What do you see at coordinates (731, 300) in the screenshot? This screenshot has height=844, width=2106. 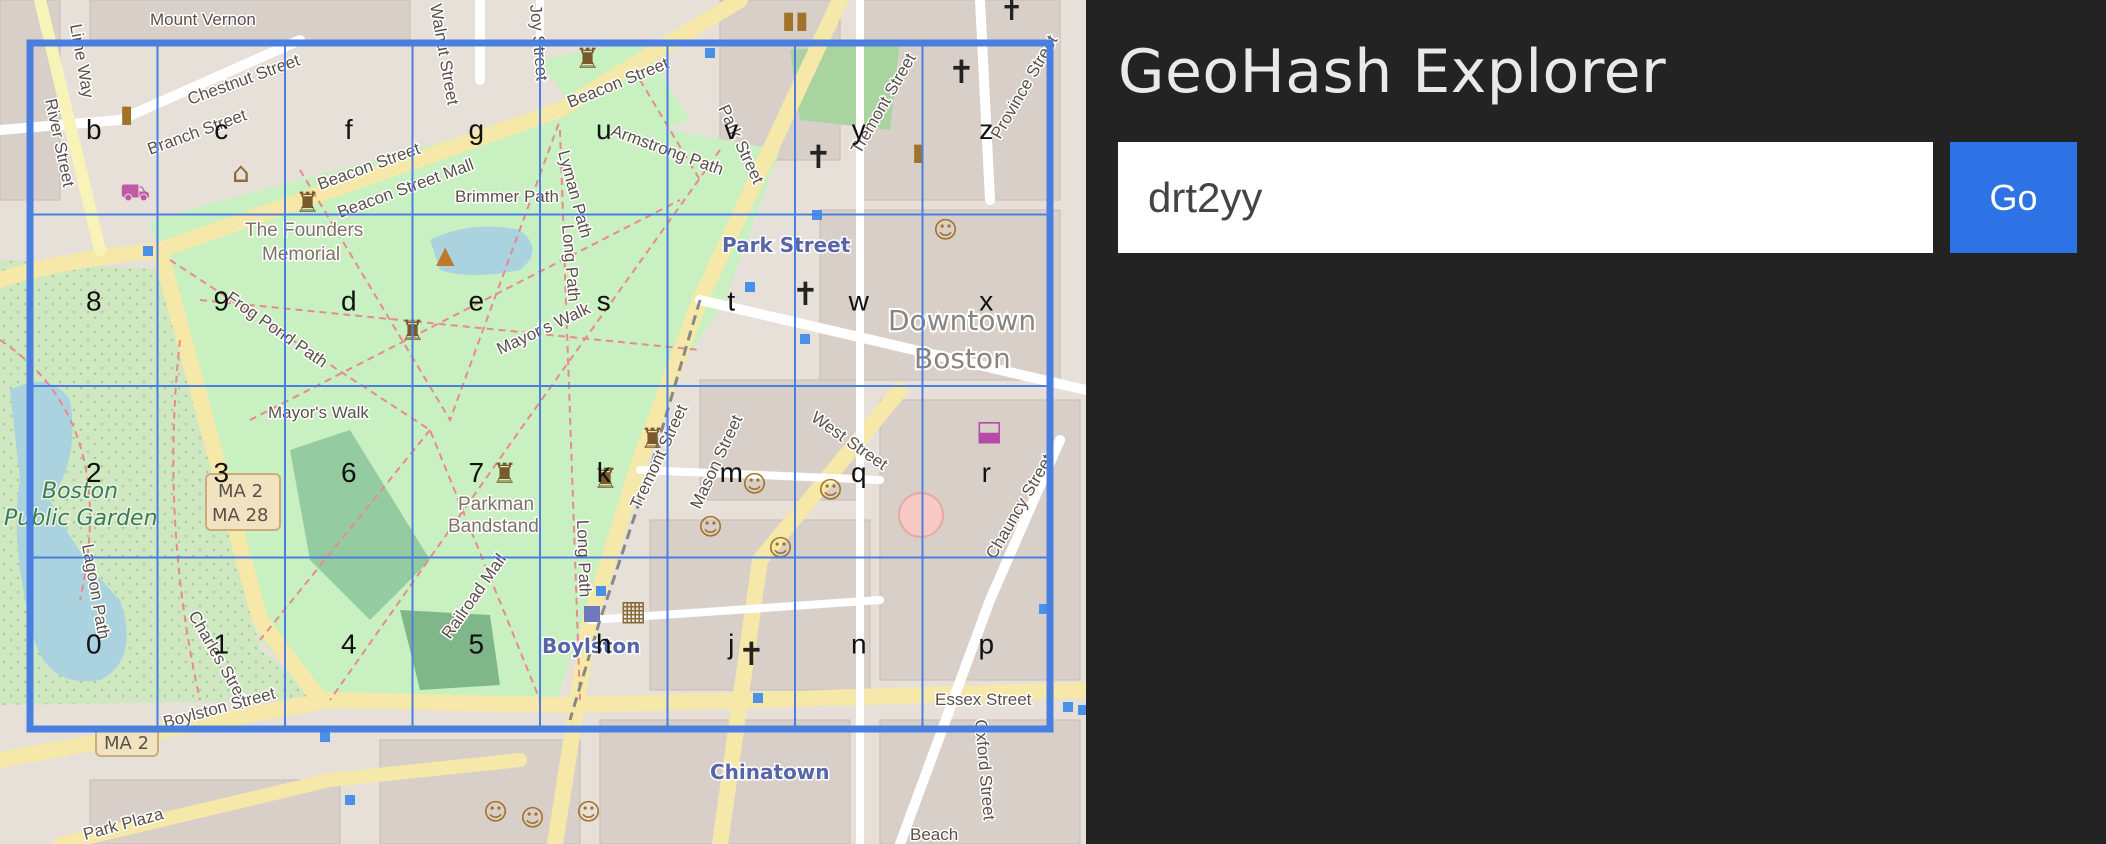 I see `geohash-cell-label: t` at bounding box center [731, 300].